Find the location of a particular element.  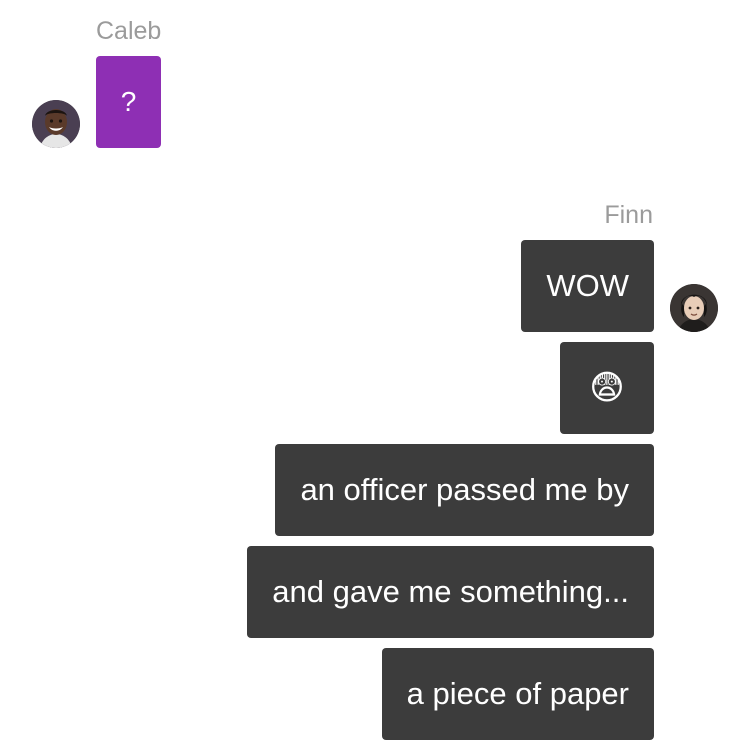

sender-name-finn: Finn is located at coordinates (628, 215).